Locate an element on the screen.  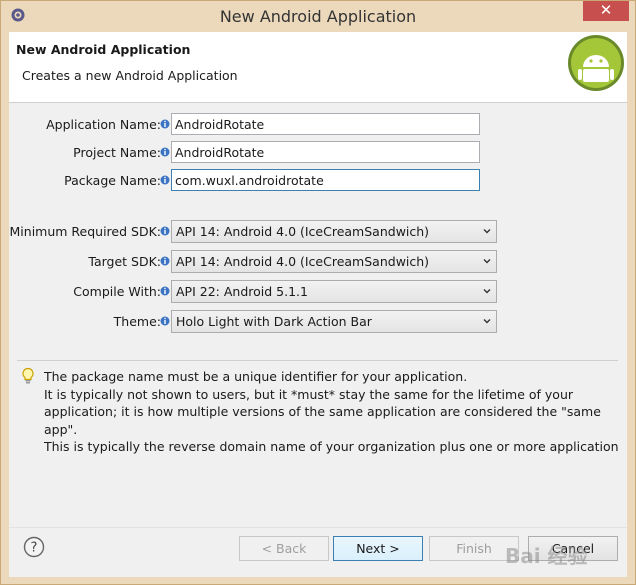
compile-with-label: Compile With: is located at coordinates (117, 291).